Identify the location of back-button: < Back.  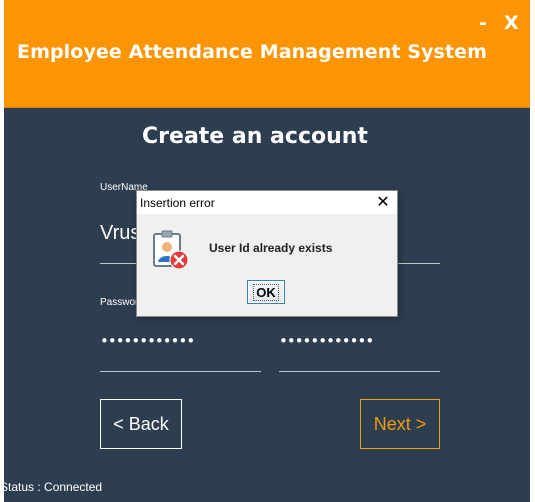
(141, 424).